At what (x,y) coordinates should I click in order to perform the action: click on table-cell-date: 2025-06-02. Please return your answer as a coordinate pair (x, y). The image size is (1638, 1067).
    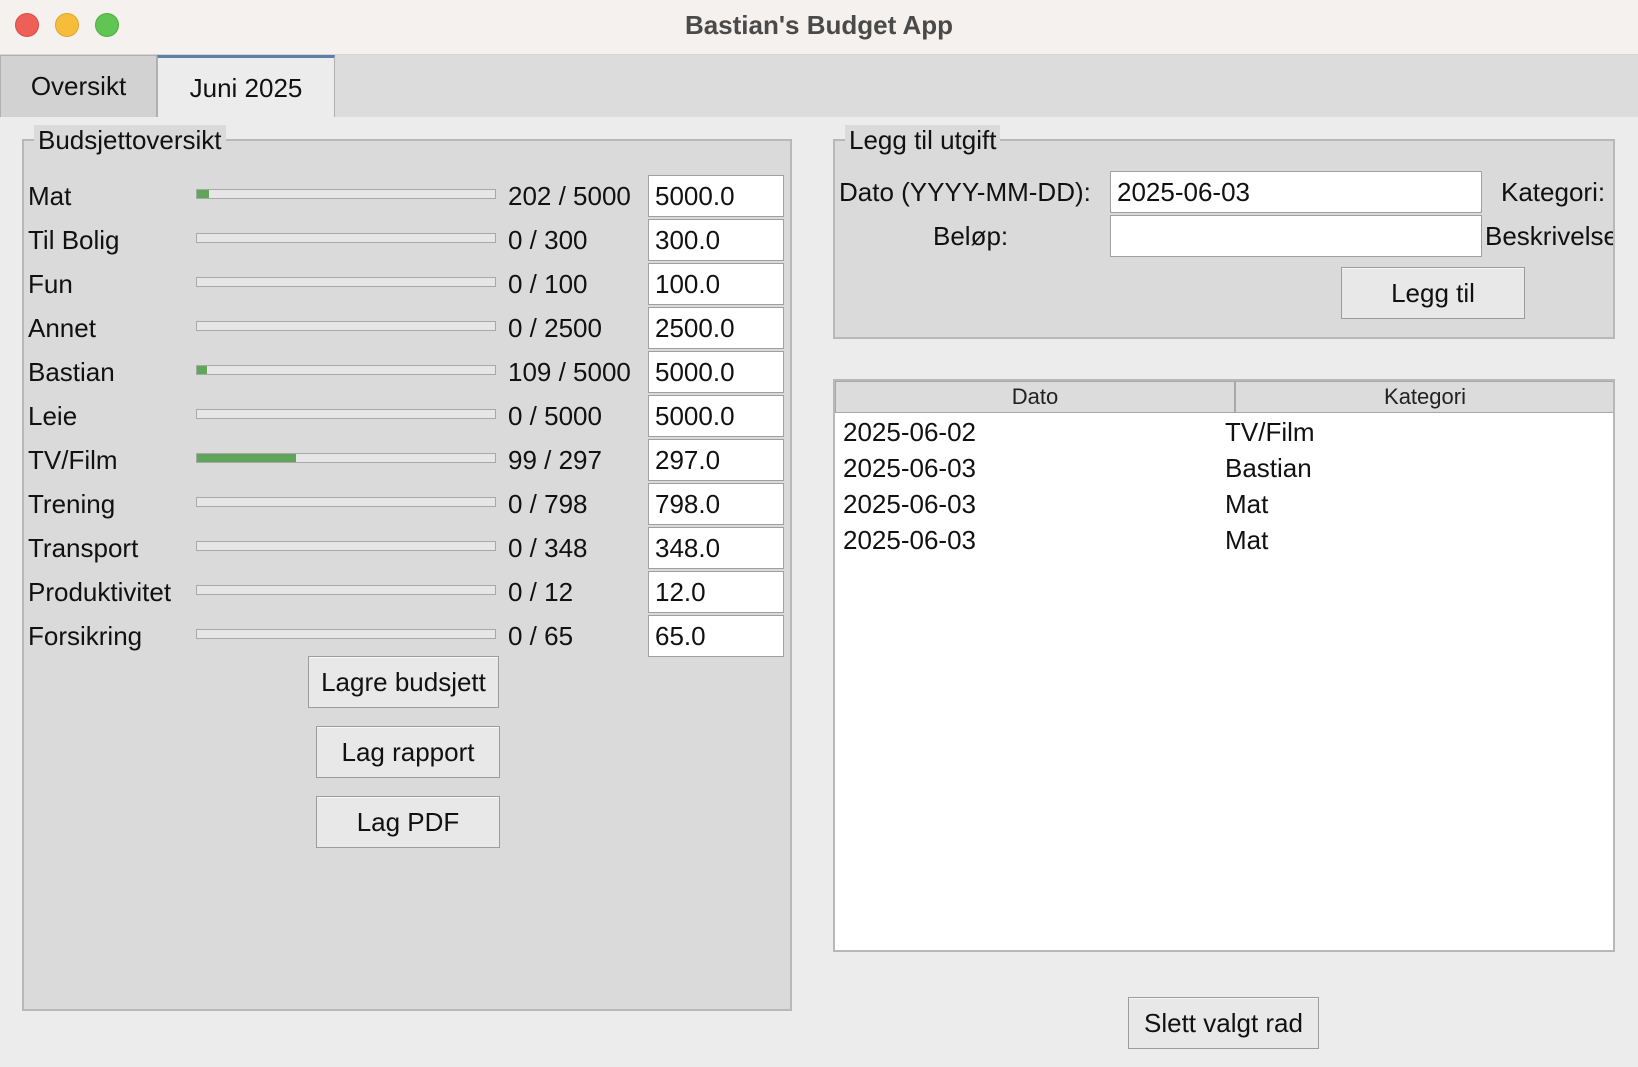
    Looking at the image, I should click on (909, 432).